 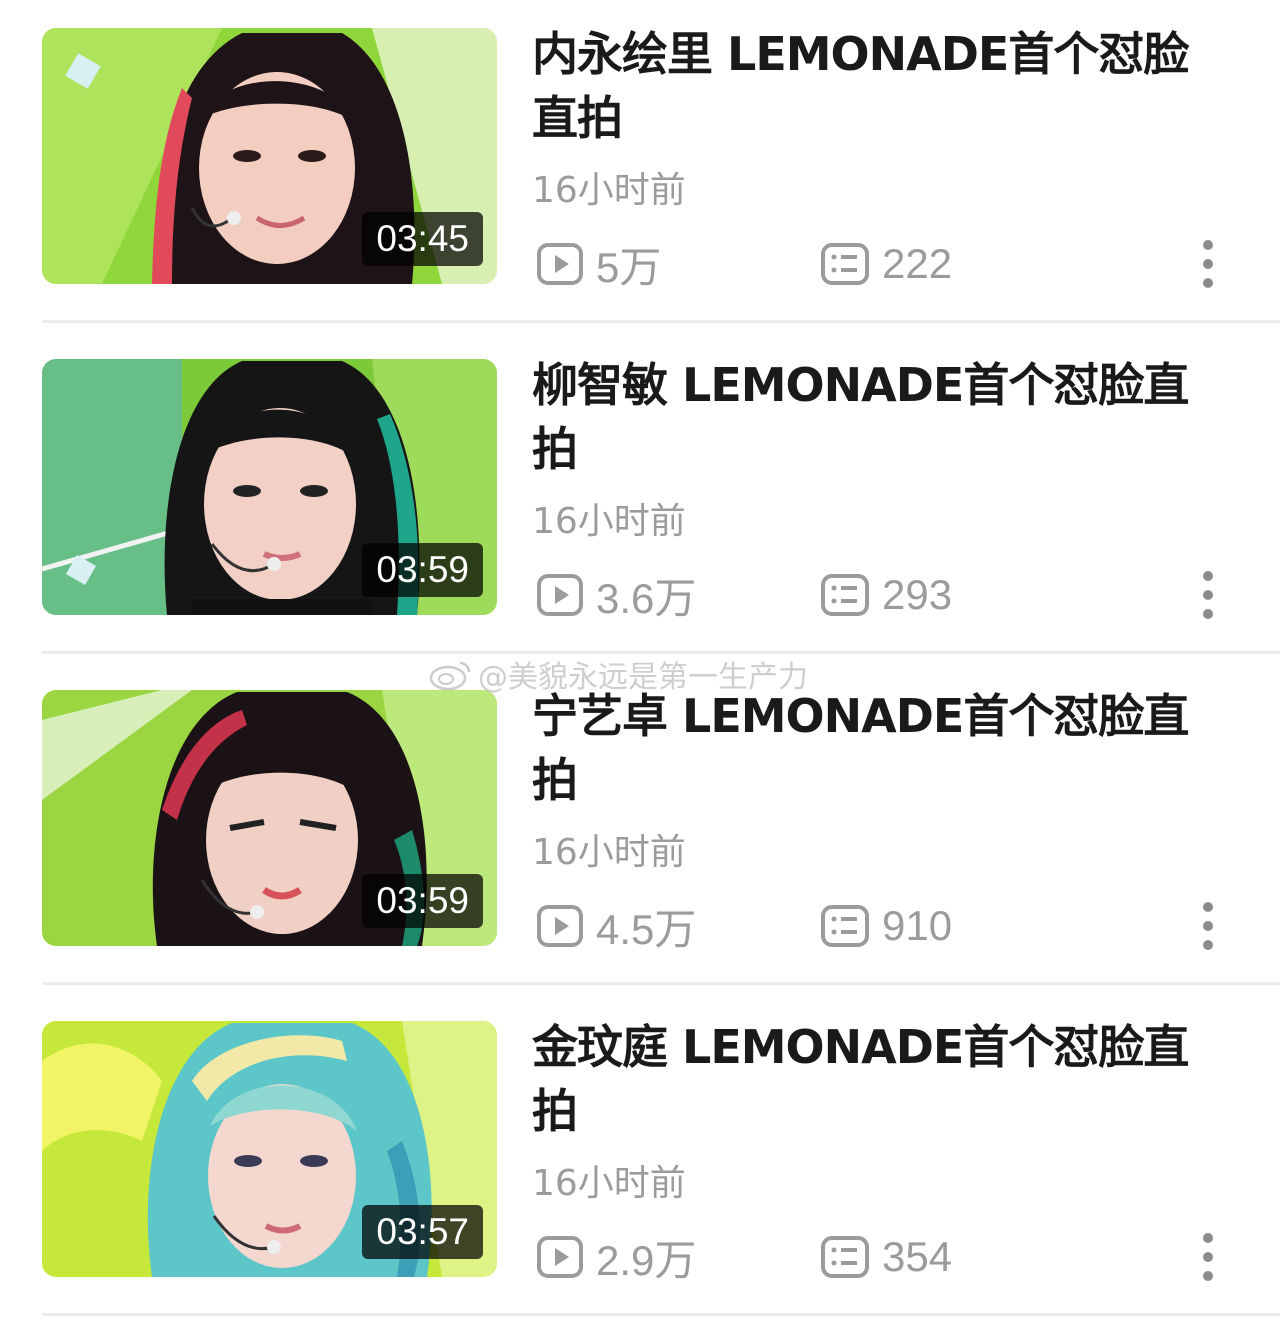 What do you see at coordinates (646, 598) in the screenshot?
I see `view-count-value: 3.6万` at bounding box center [646, 598].